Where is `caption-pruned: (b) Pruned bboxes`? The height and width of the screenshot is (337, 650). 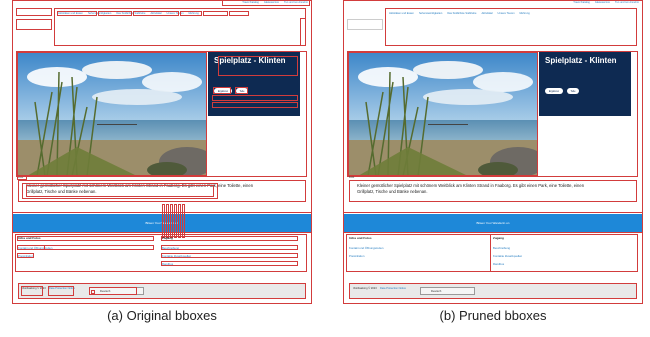 caption-pruned: (b) Pruned bboxes is located at coordinates (493, 315).